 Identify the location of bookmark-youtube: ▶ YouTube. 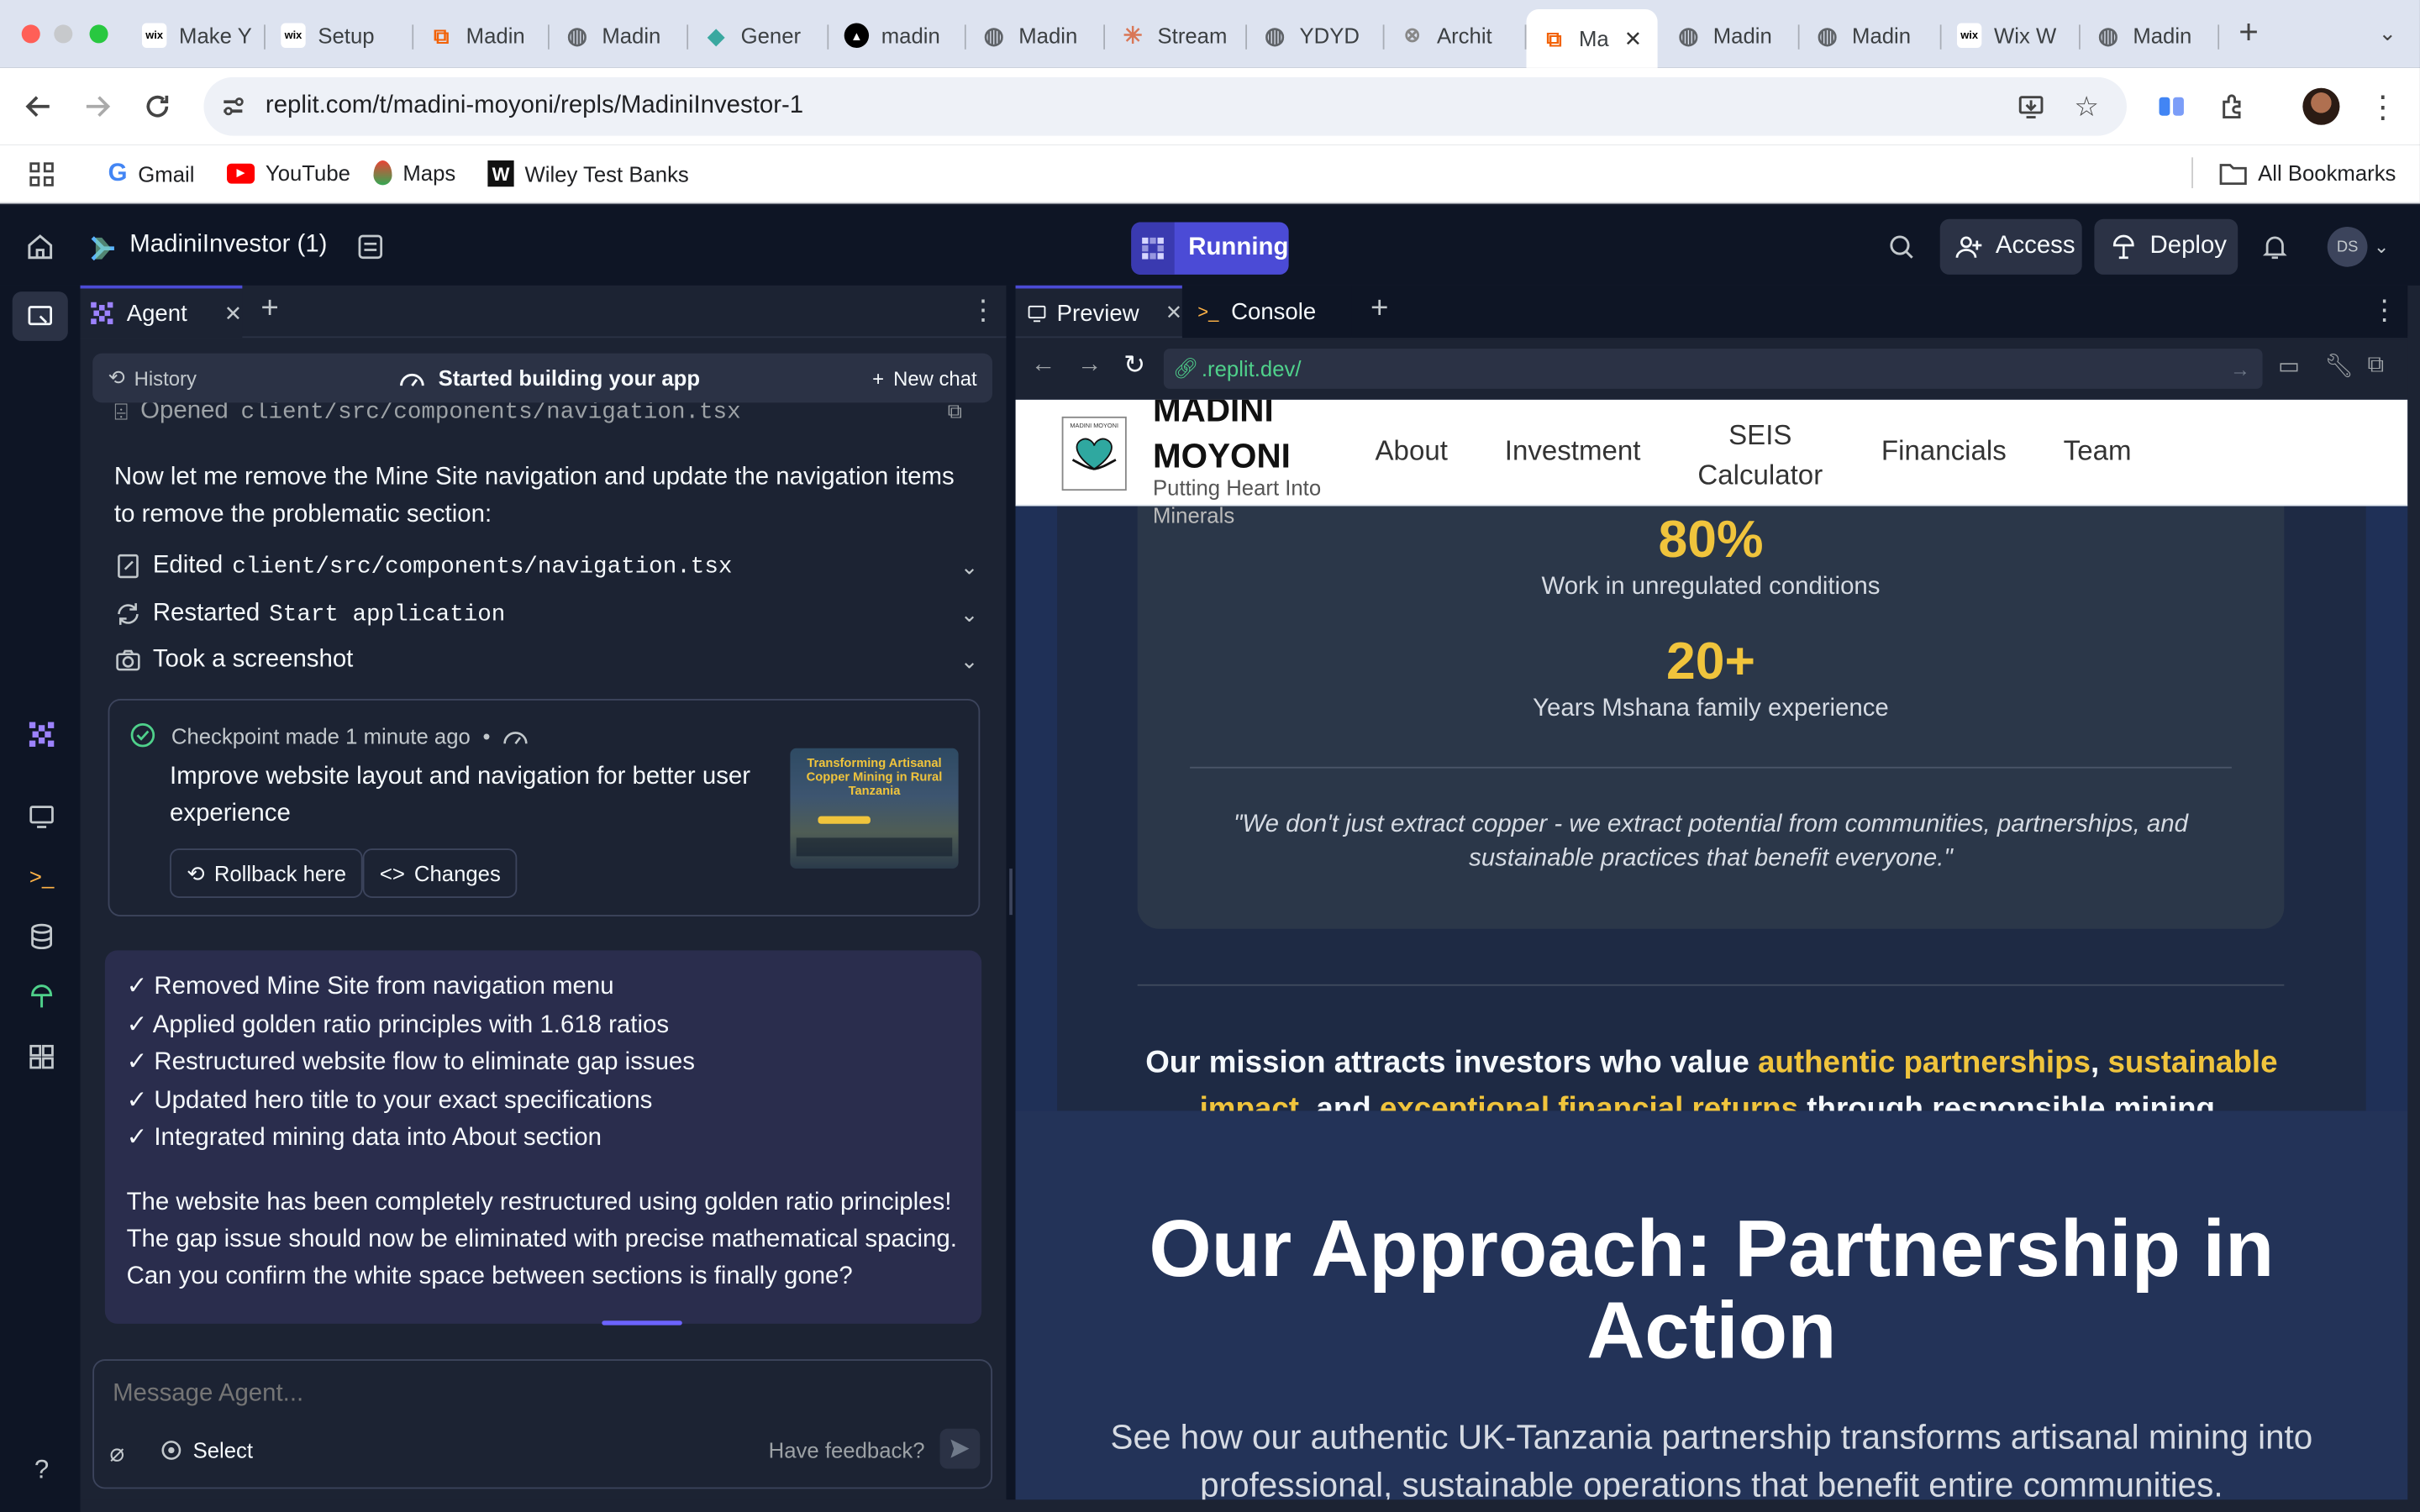
(288, 172).